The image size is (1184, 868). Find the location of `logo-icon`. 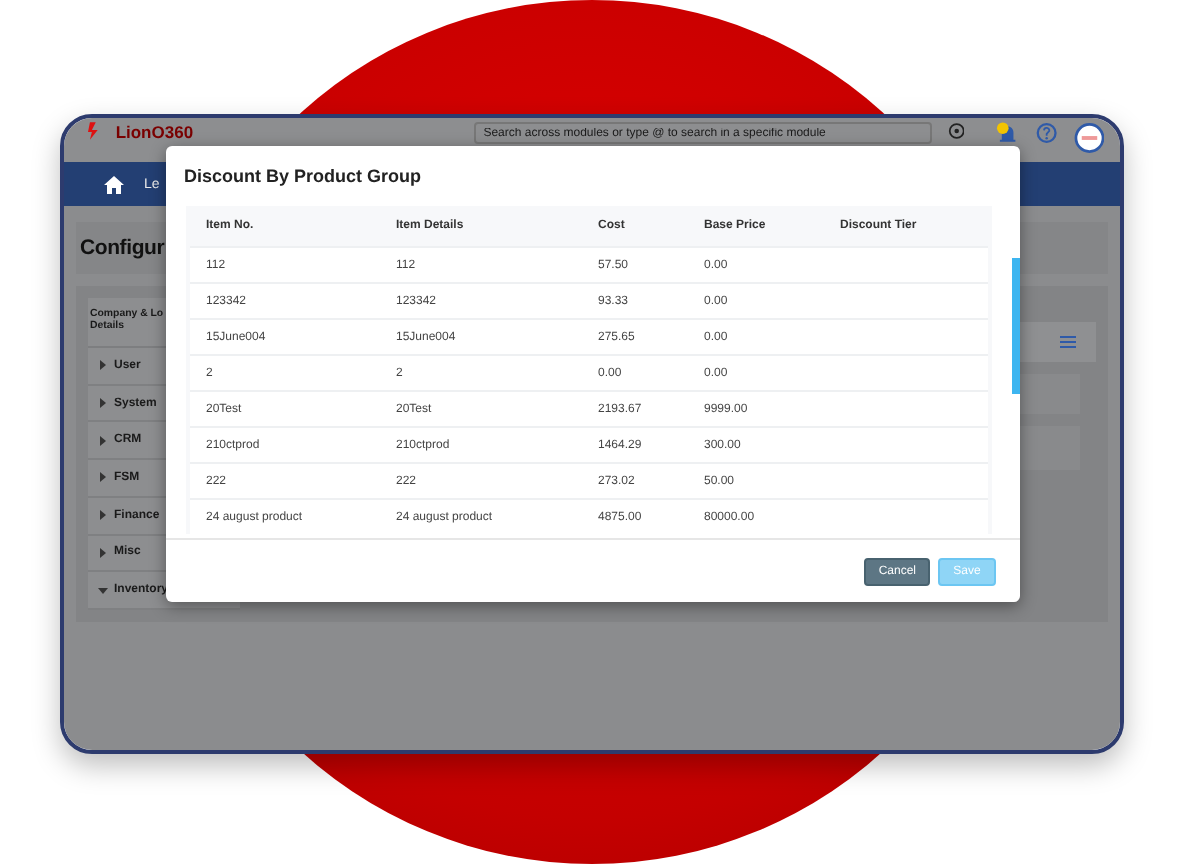

logo-icon is located at coordinates (94, 131).